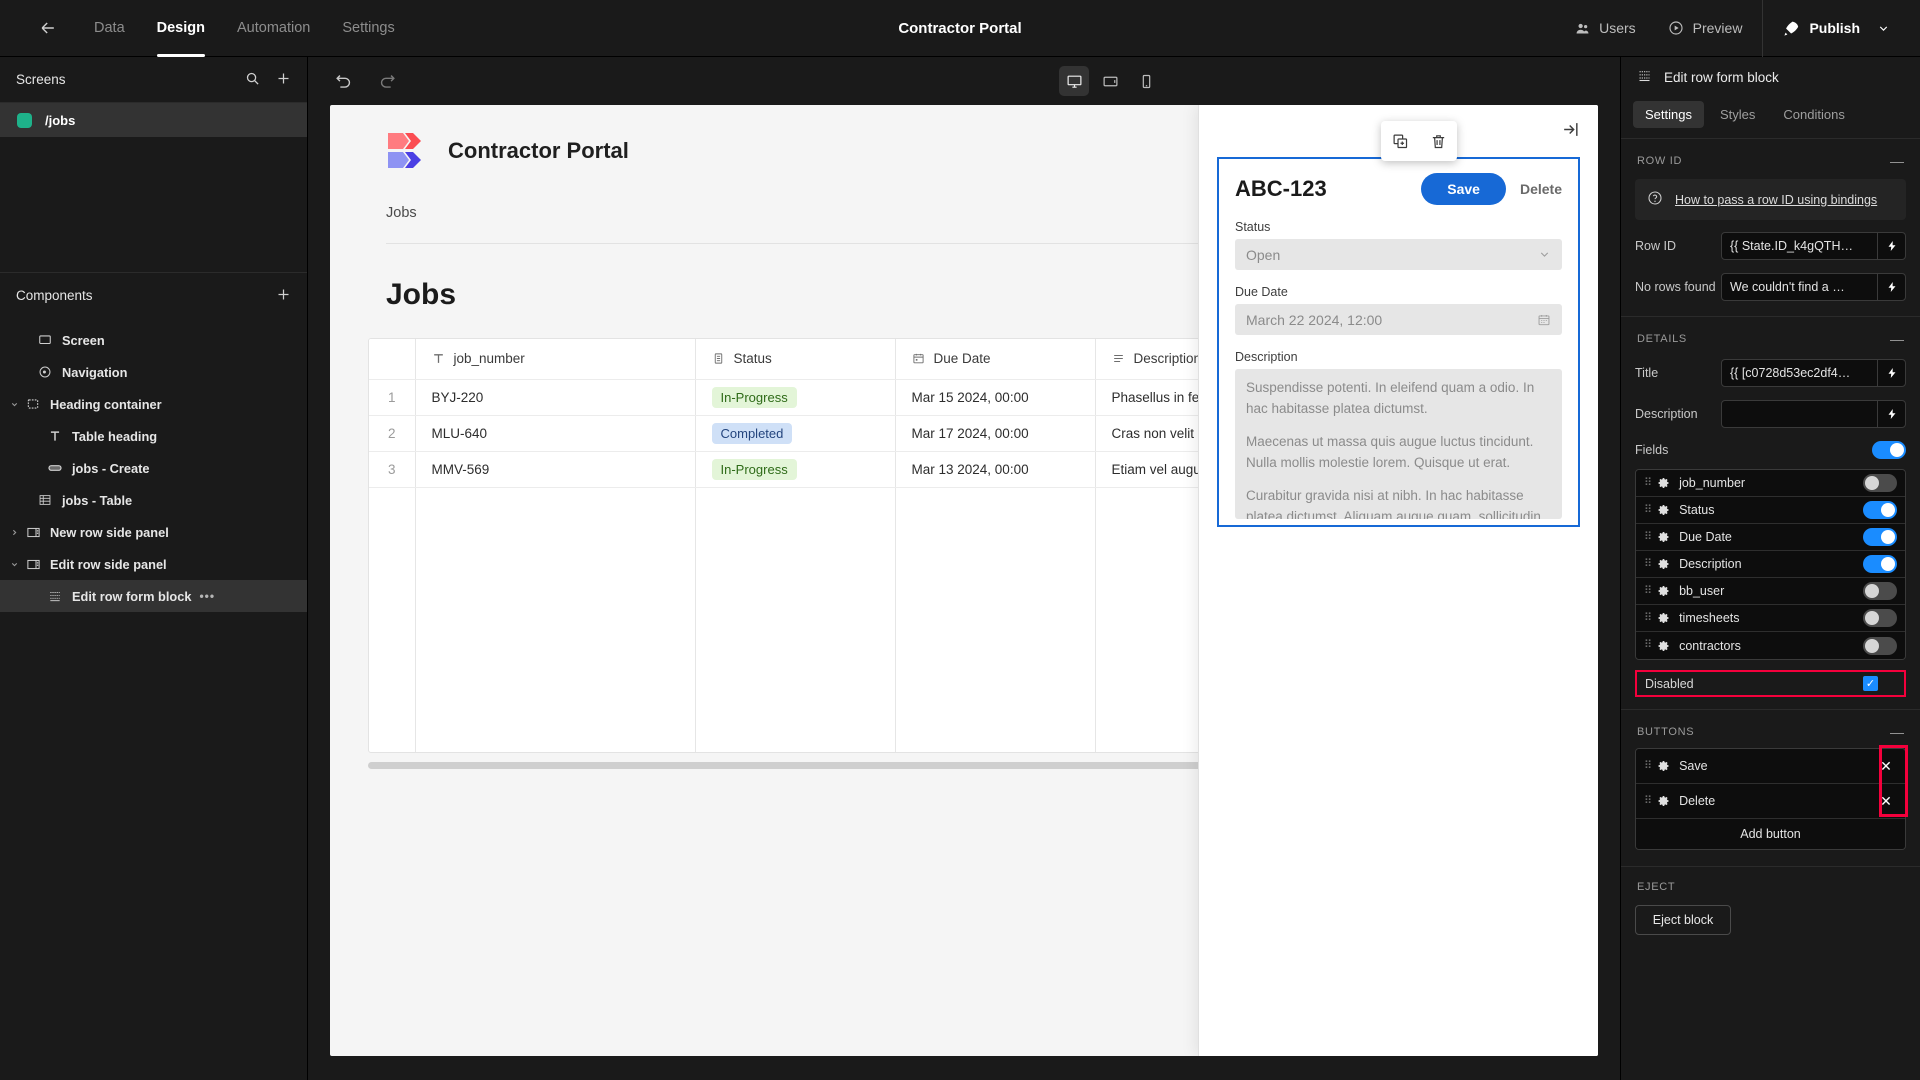  Describe the element at coordinates (1398, 342) in the screenshot. I see `edit-row-form-block: Edit row form block ABC-123 Save Delete` at that location.